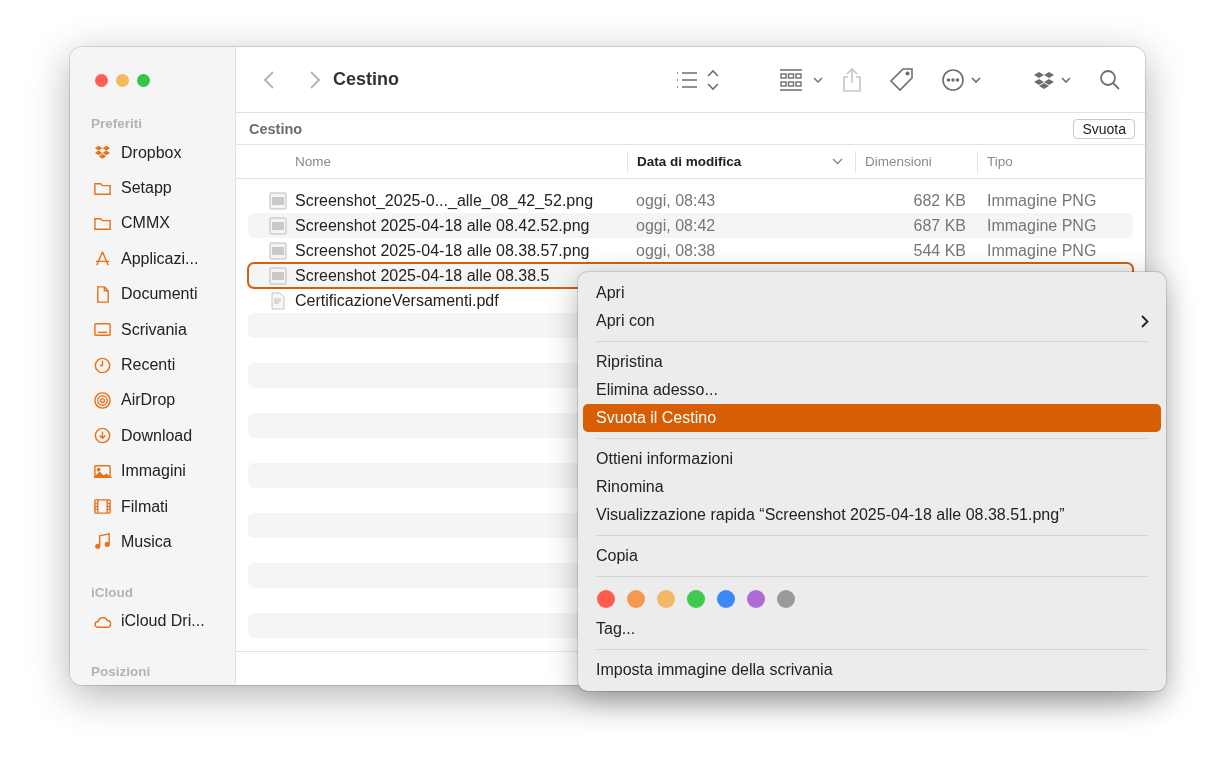 The height and width of the screenshot is (779, 1216). I want to click on section-header: iCloud, so click(112, 592).